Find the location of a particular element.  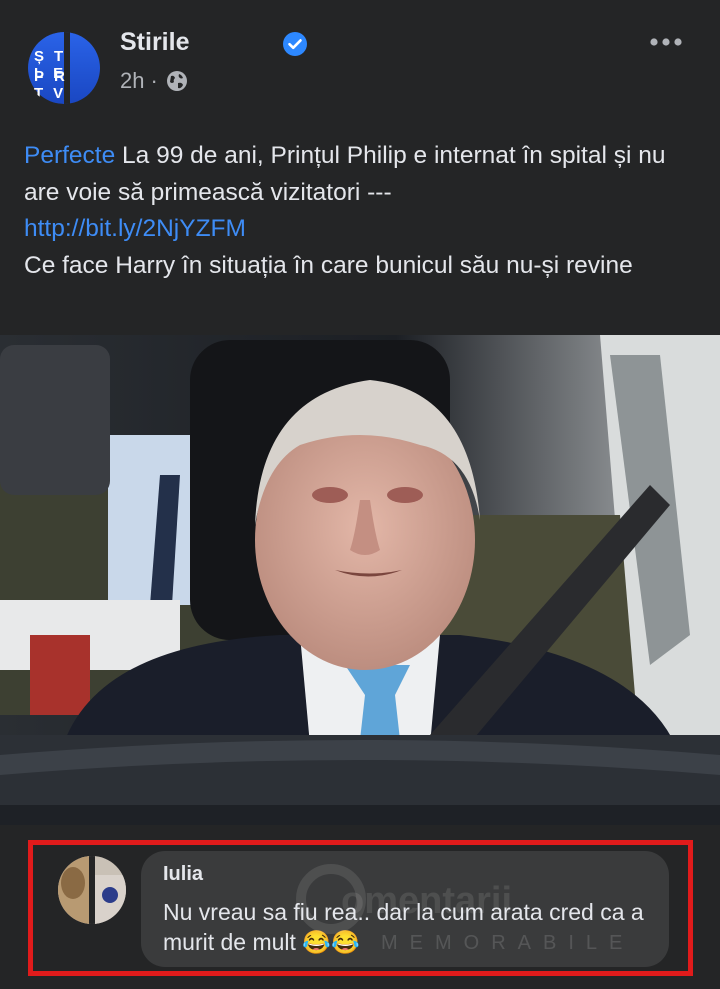

post-url-link: http://bit.ly/2NjYZFM is located at coordinates (135, 228).